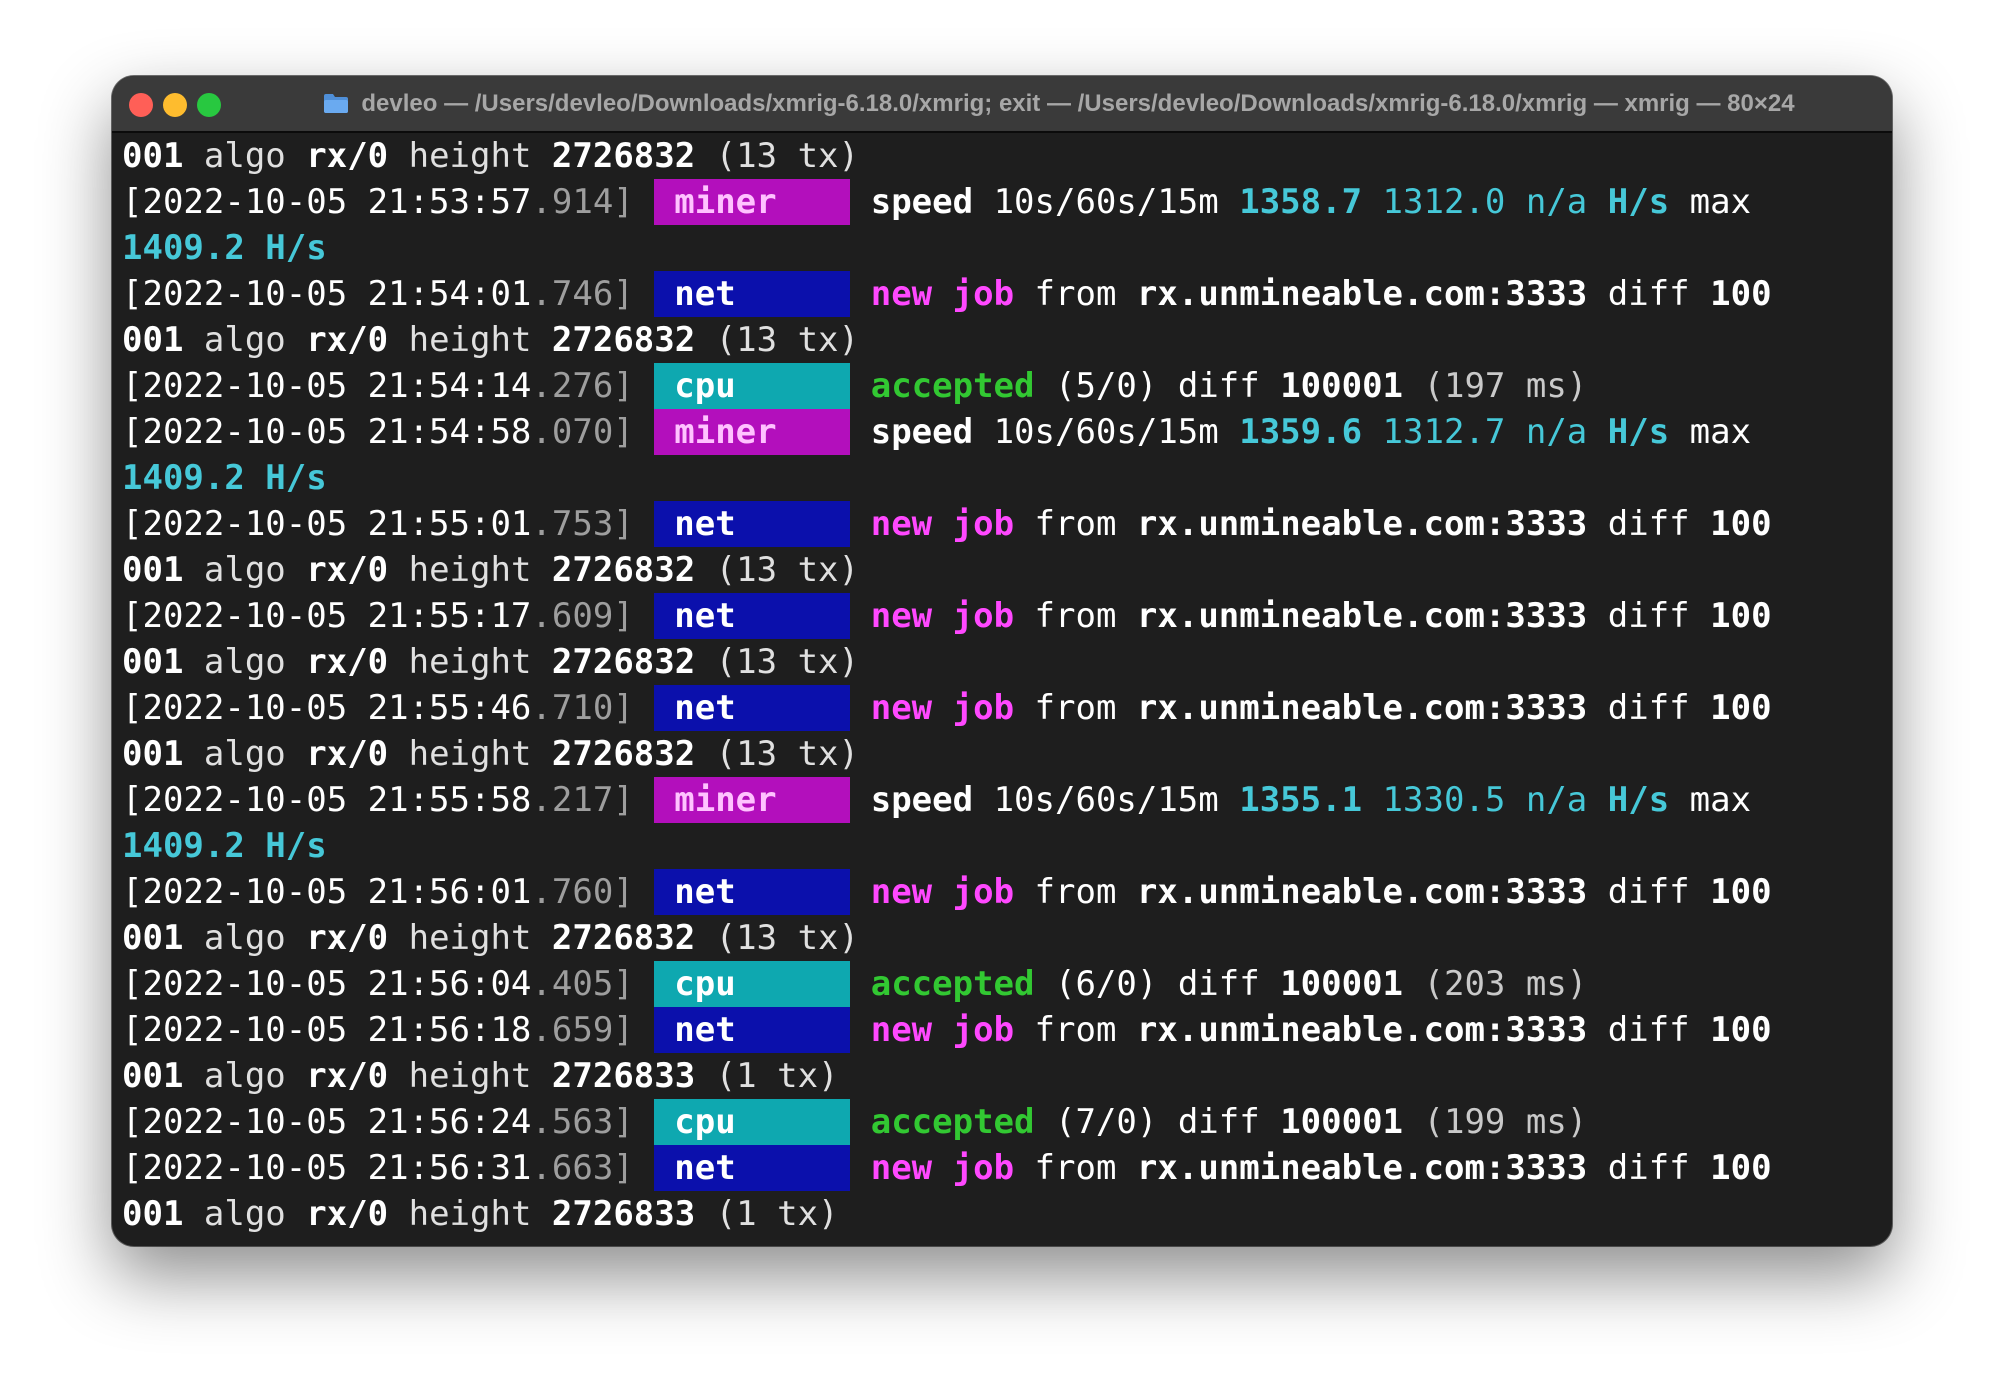 This screenshot has height=1394, width=2004. Describe the element at coordinates (1106, 1122) in the screenshot. I see `share-count: (7/0)` at that location.